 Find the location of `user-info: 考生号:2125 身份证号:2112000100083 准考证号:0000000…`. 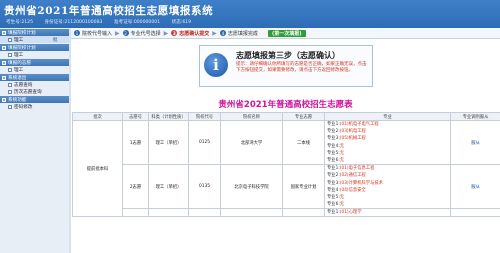

user-info: 考生号:2125 身份证号:2112000100083 准考证号:0000000… is located at coordinates (103, 22).